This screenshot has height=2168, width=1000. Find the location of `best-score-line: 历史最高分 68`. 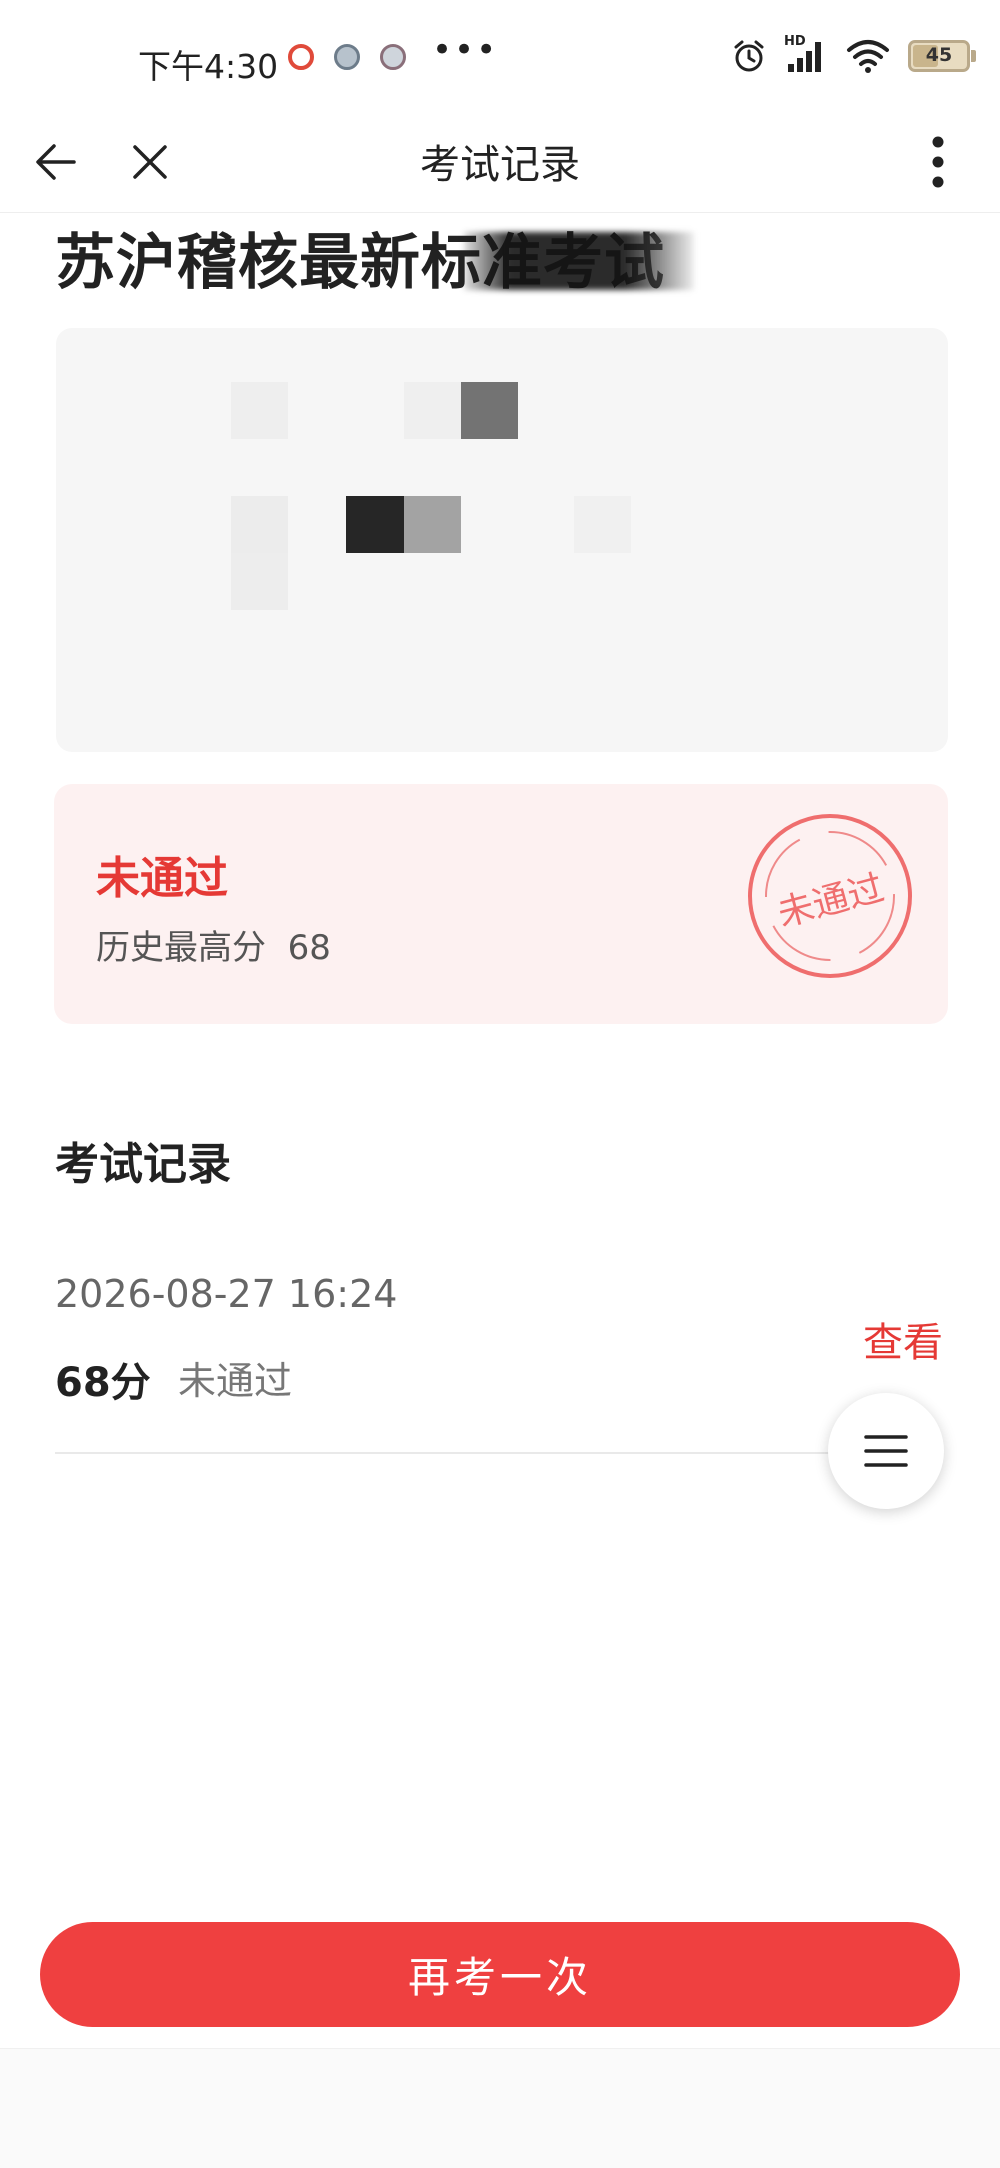

best-score-line: 历史最高分 68 is located at coordinates (213, 944).